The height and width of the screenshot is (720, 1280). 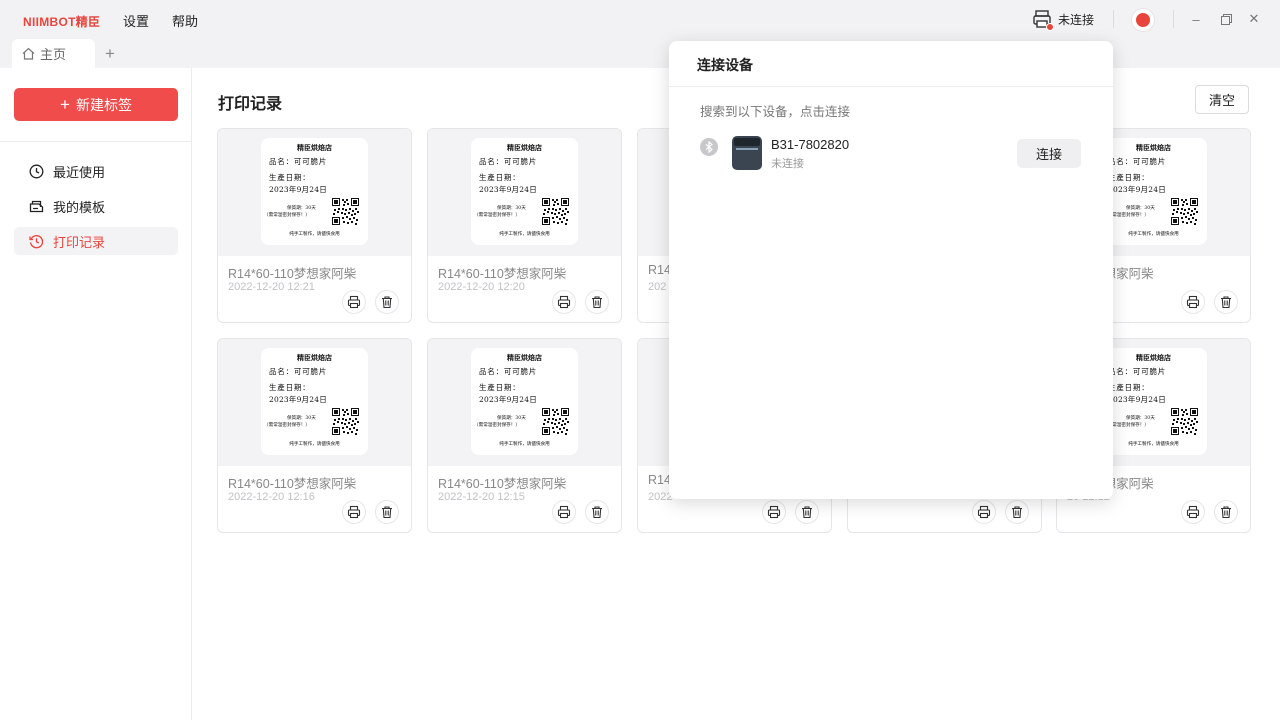 I want to click on connect-button: 连接, so click(x=1049, y=153).